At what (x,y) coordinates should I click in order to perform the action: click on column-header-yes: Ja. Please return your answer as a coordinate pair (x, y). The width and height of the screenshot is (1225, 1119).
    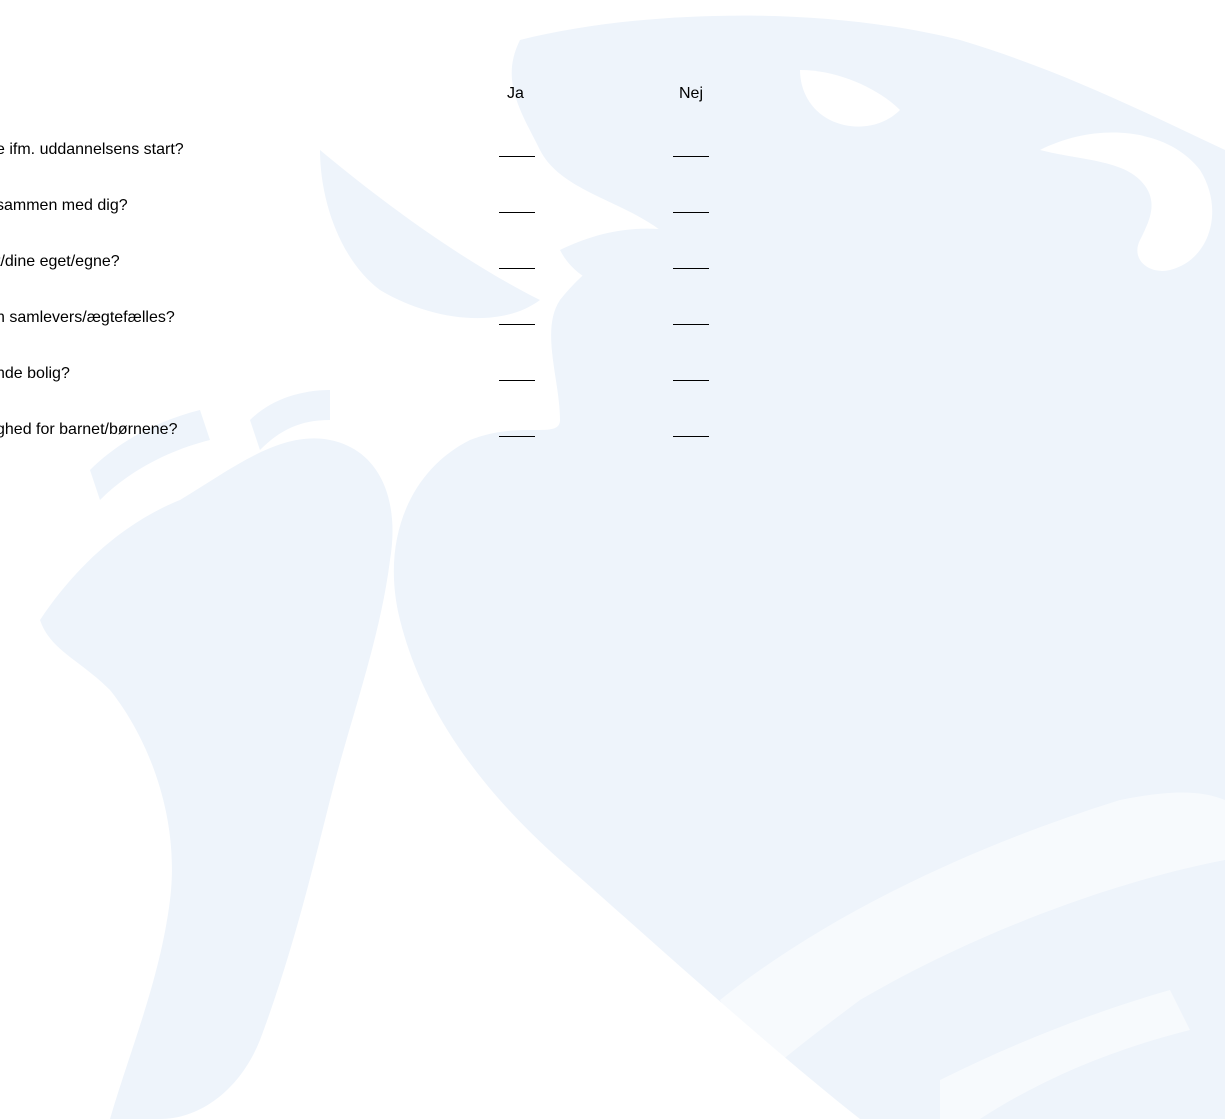
    Looking at the image, I should click on (515, 93).